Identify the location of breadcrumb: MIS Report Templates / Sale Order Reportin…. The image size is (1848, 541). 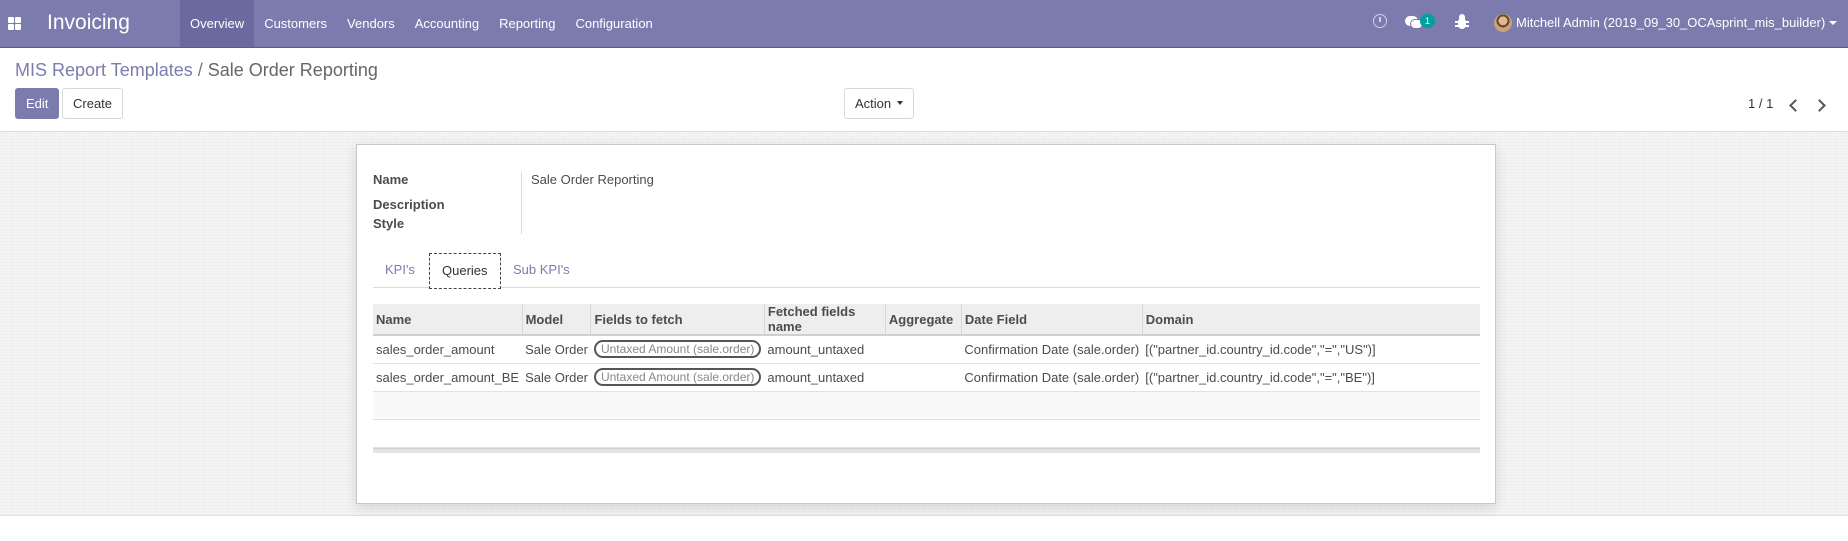
(196, 70).